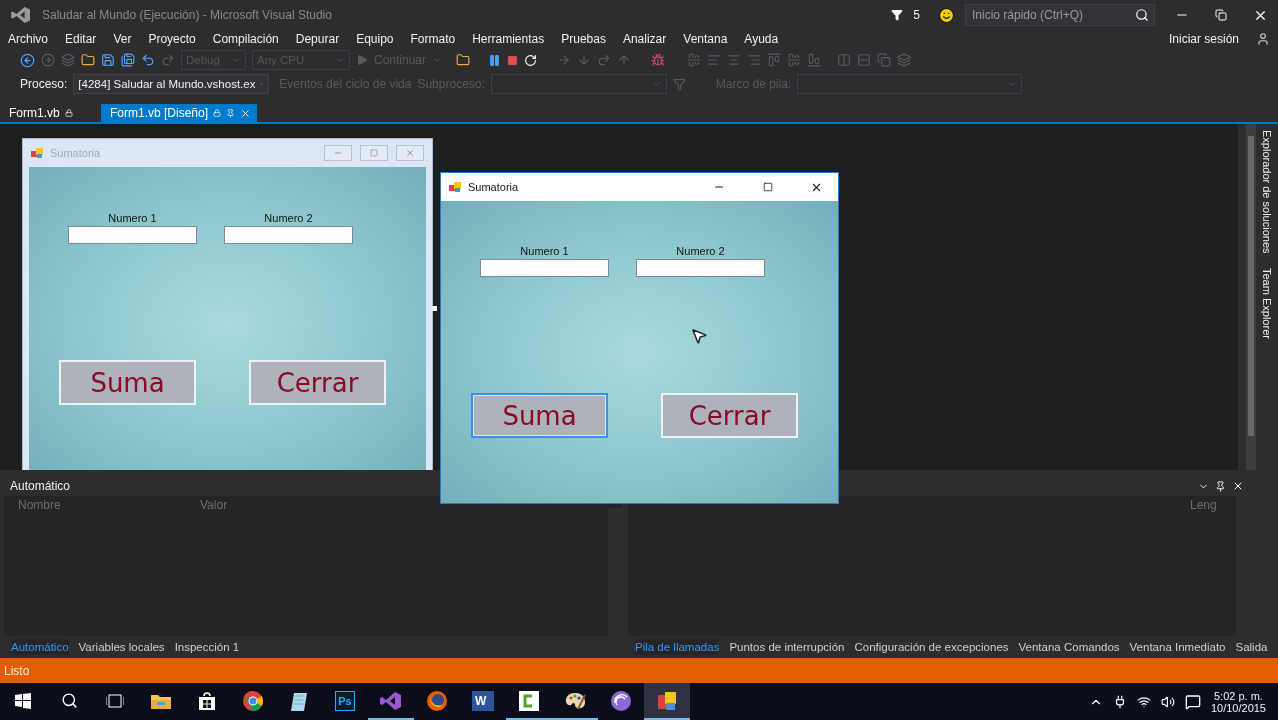 This screenshot has height=720, width=1278. Describe the element at coordinates (1167, 701) in the screenshot. I see `speaker-icon` at that location.